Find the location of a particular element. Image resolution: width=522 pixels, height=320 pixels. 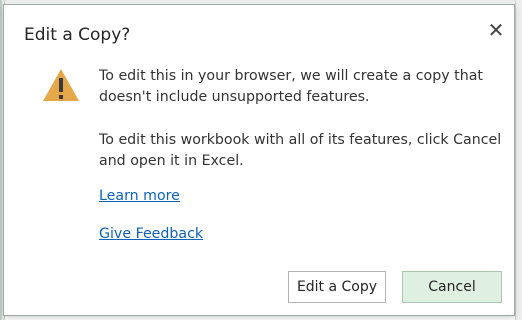

close-icon: ✕ is located at coordinates (496, 30).